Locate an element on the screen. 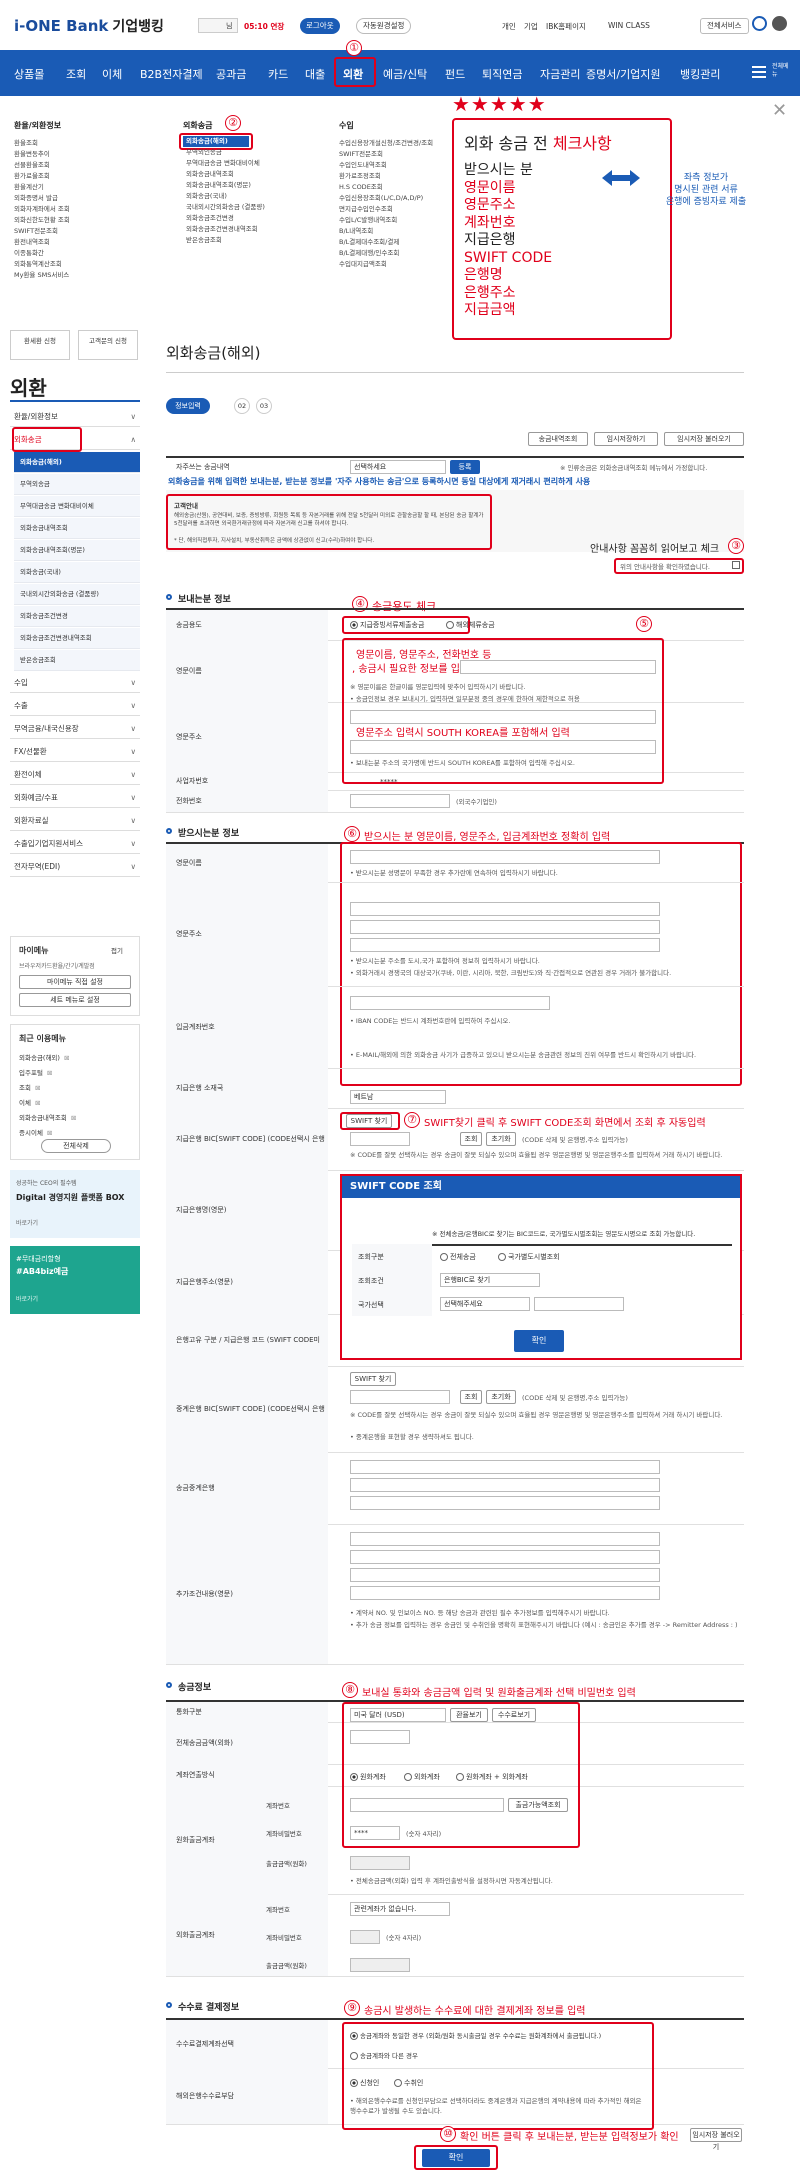 This screenshot has height=2171, width=800. megamenu-item: 외화송금조건변경내역조회 is located at coordinates (251, 229).